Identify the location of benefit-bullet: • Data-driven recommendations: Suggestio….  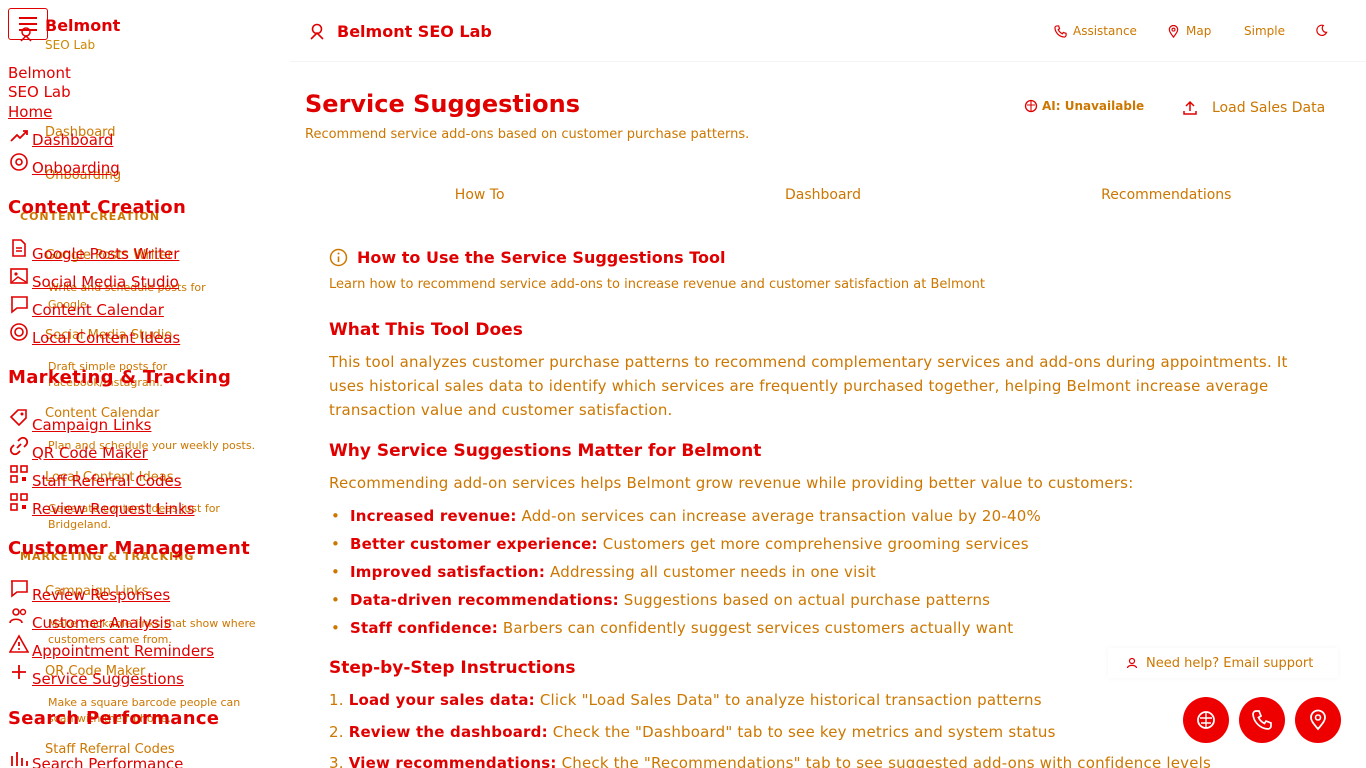
(661, 600).